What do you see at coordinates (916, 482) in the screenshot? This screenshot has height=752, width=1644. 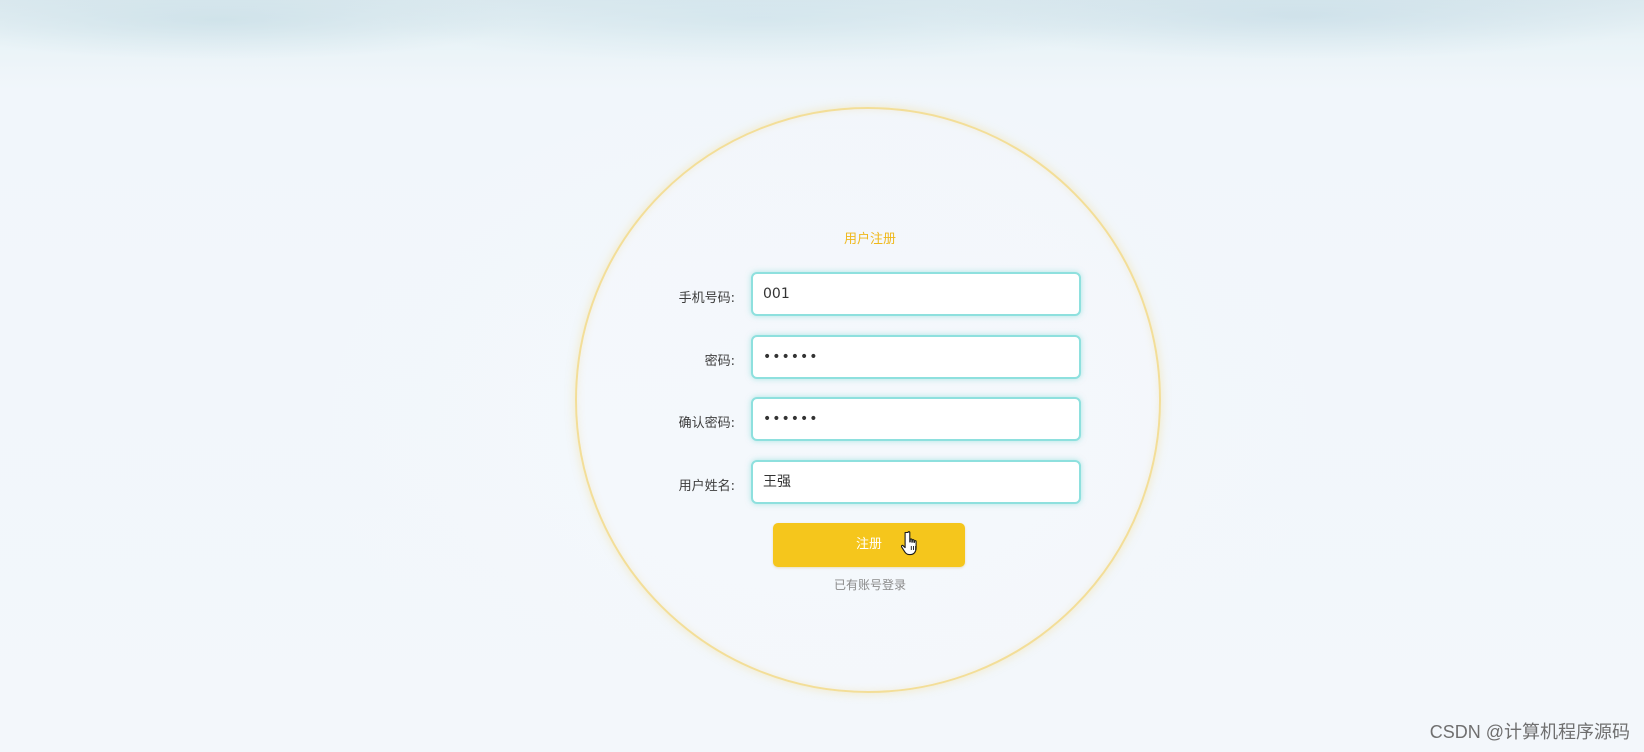 I see `username-input: 王强` at bounding box center [916, 482].